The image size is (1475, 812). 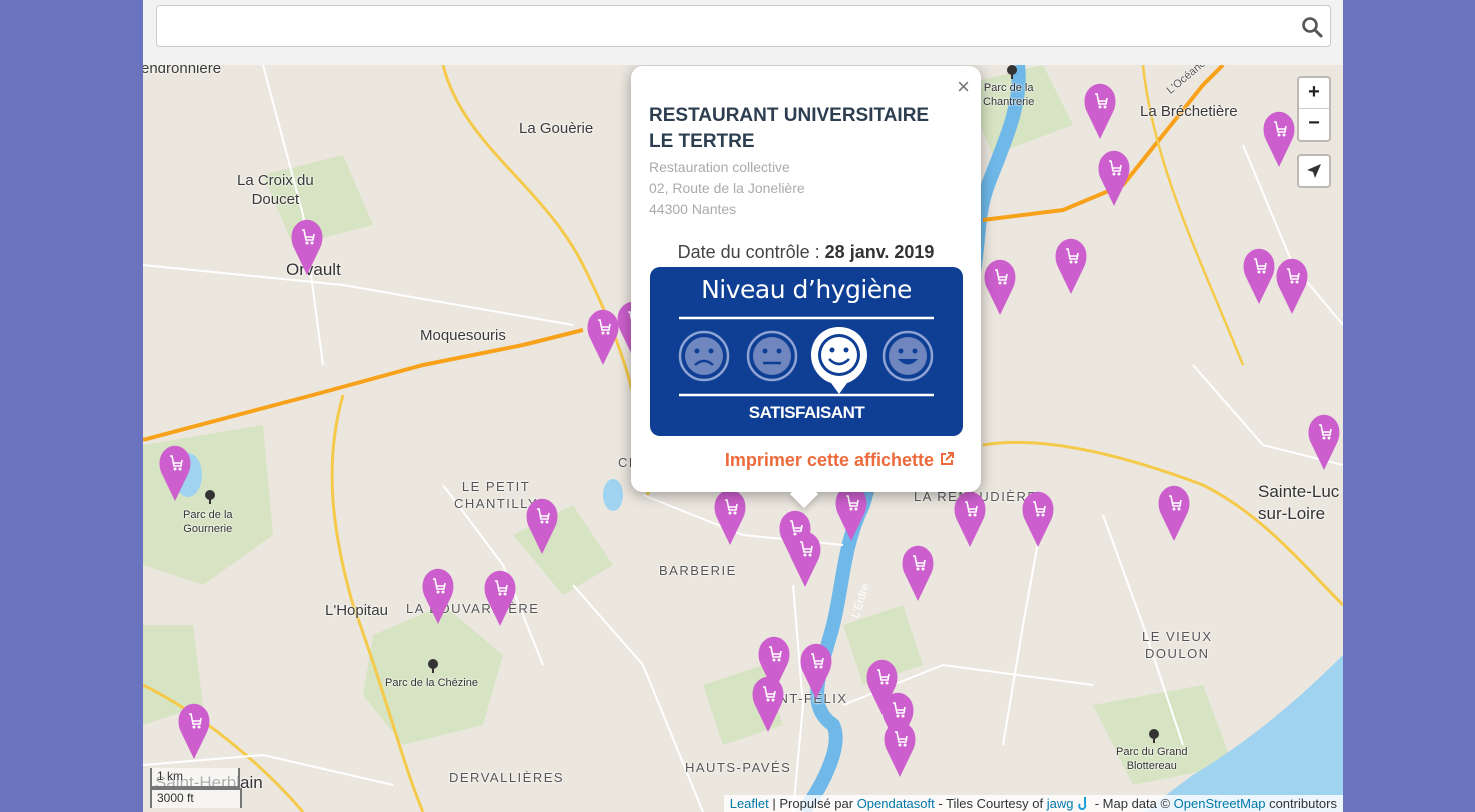 I want to click on scale-metric: 1 km, so click(x=195, y=778).